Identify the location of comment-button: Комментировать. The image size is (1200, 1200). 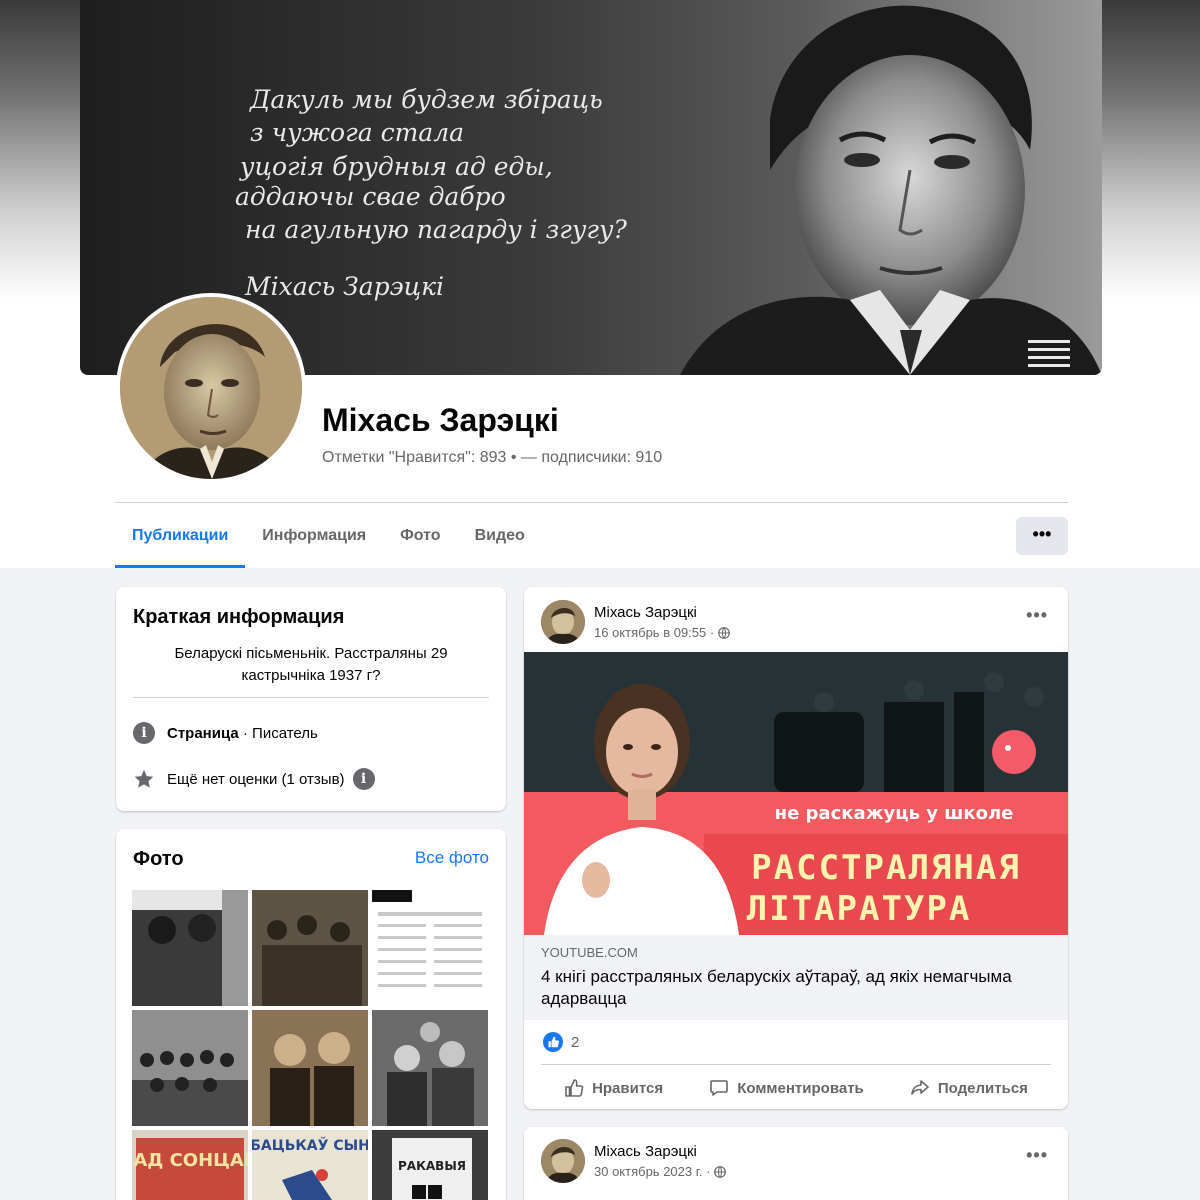
(786, 1088).